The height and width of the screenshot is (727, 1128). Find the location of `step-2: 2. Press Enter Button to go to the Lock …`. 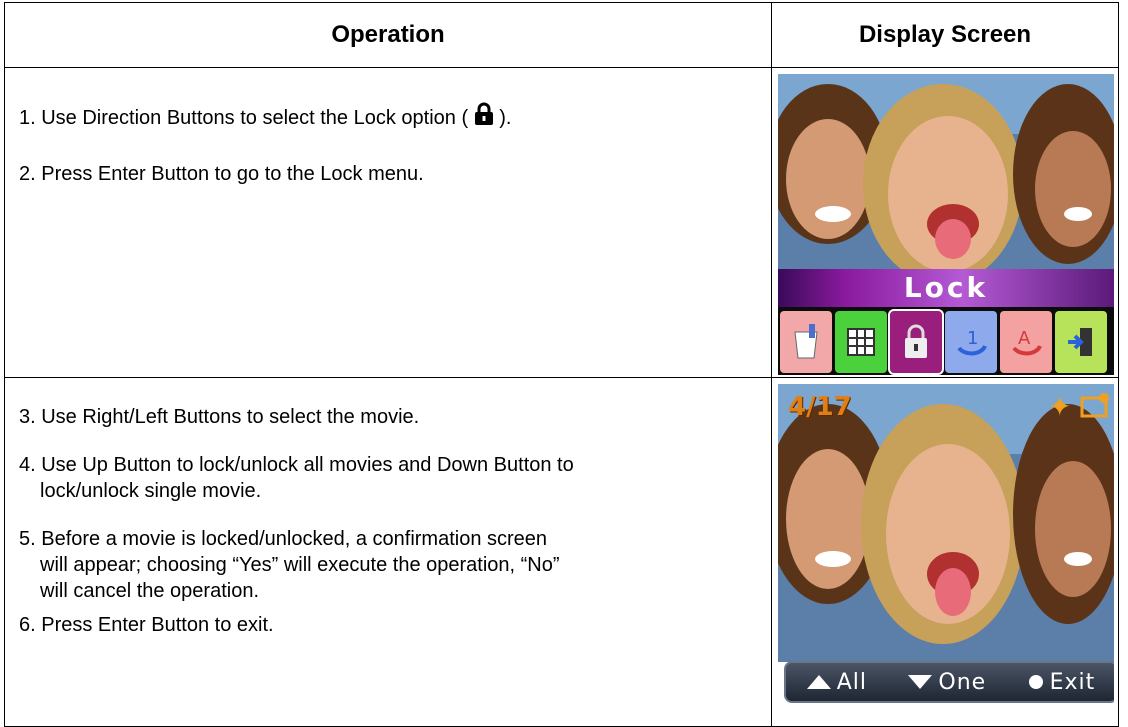

step-2: 2. Press Enter Button to go to the Lock … is located at coordinates (221, 174).